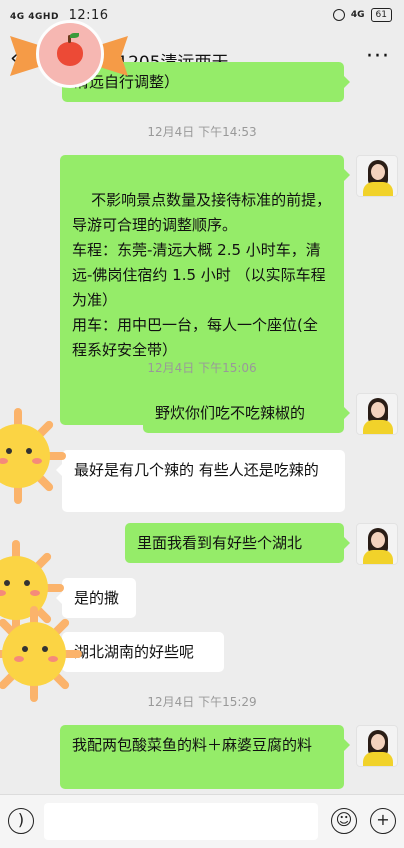 The width and height of the screenshot is (404, 848). Describe the element at coordinates (97, 598) in the screenshot. I see `message-text: 是的撒` at that location.